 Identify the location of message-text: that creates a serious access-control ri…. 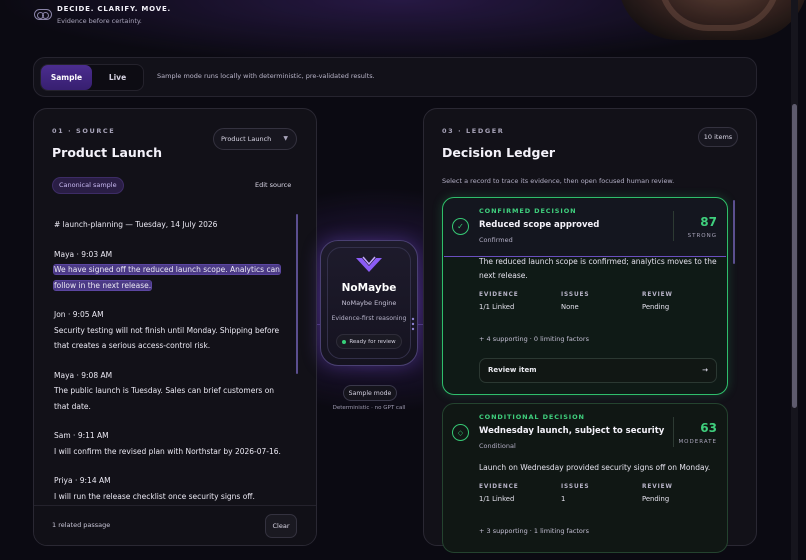
(132, 345).